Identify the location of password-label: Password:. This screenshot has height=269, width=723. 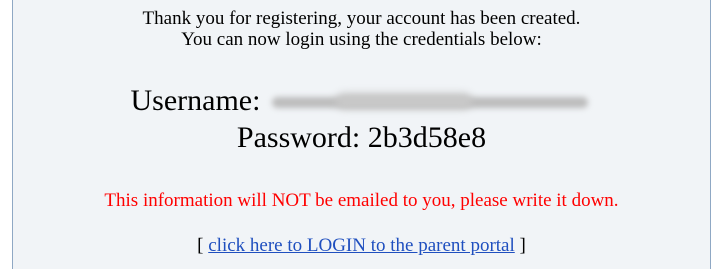
(298, 137).